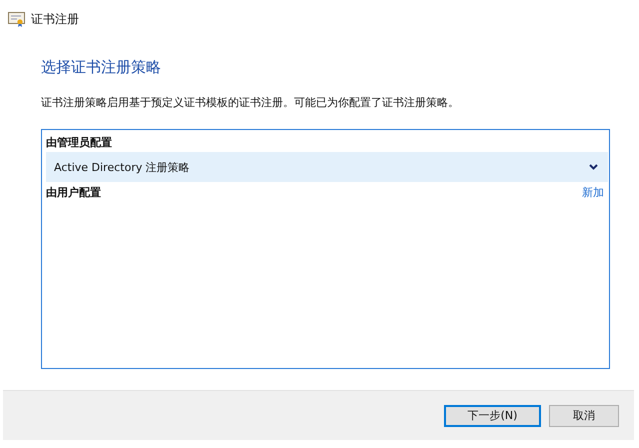 The width and height of the screenshot is (639, 448). What do you see at coordinates (101, 67) in the screenshot?
I see `page-heading: 选择证书注册策略` at bounding box center [101, 67].